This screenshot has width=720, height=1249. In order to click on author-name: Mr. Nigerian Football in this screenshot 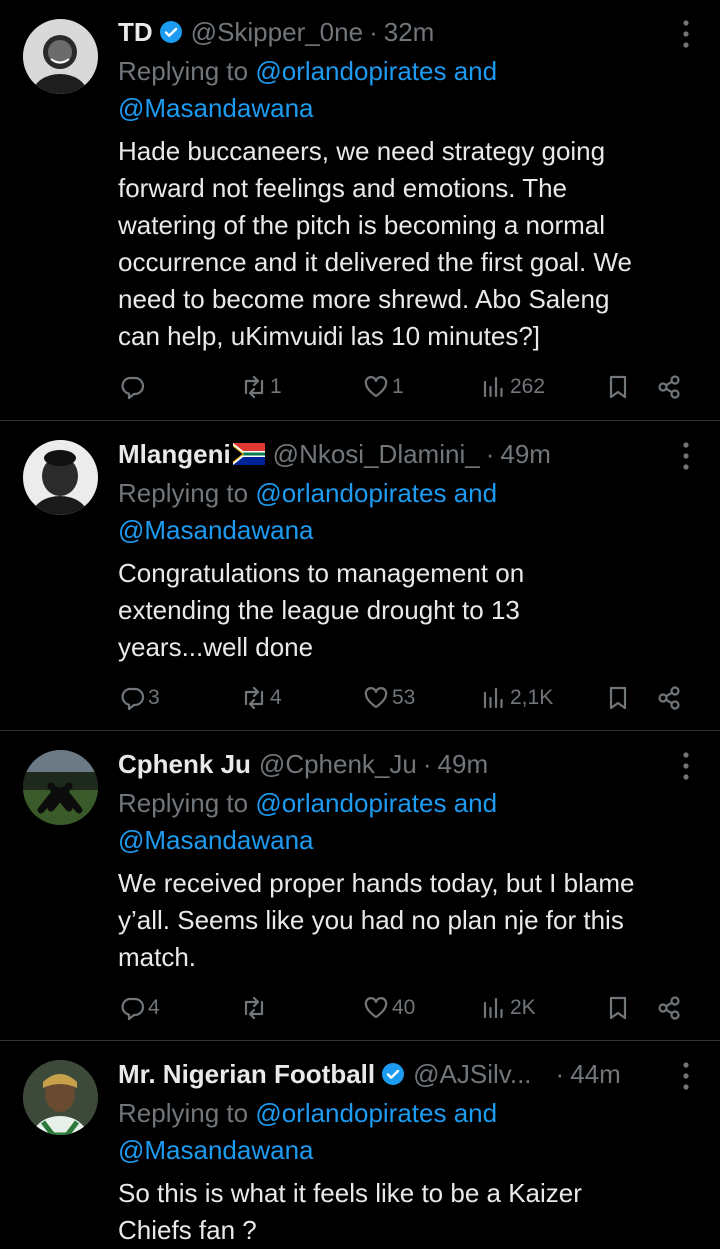, I will do `click(246, 1074)`.